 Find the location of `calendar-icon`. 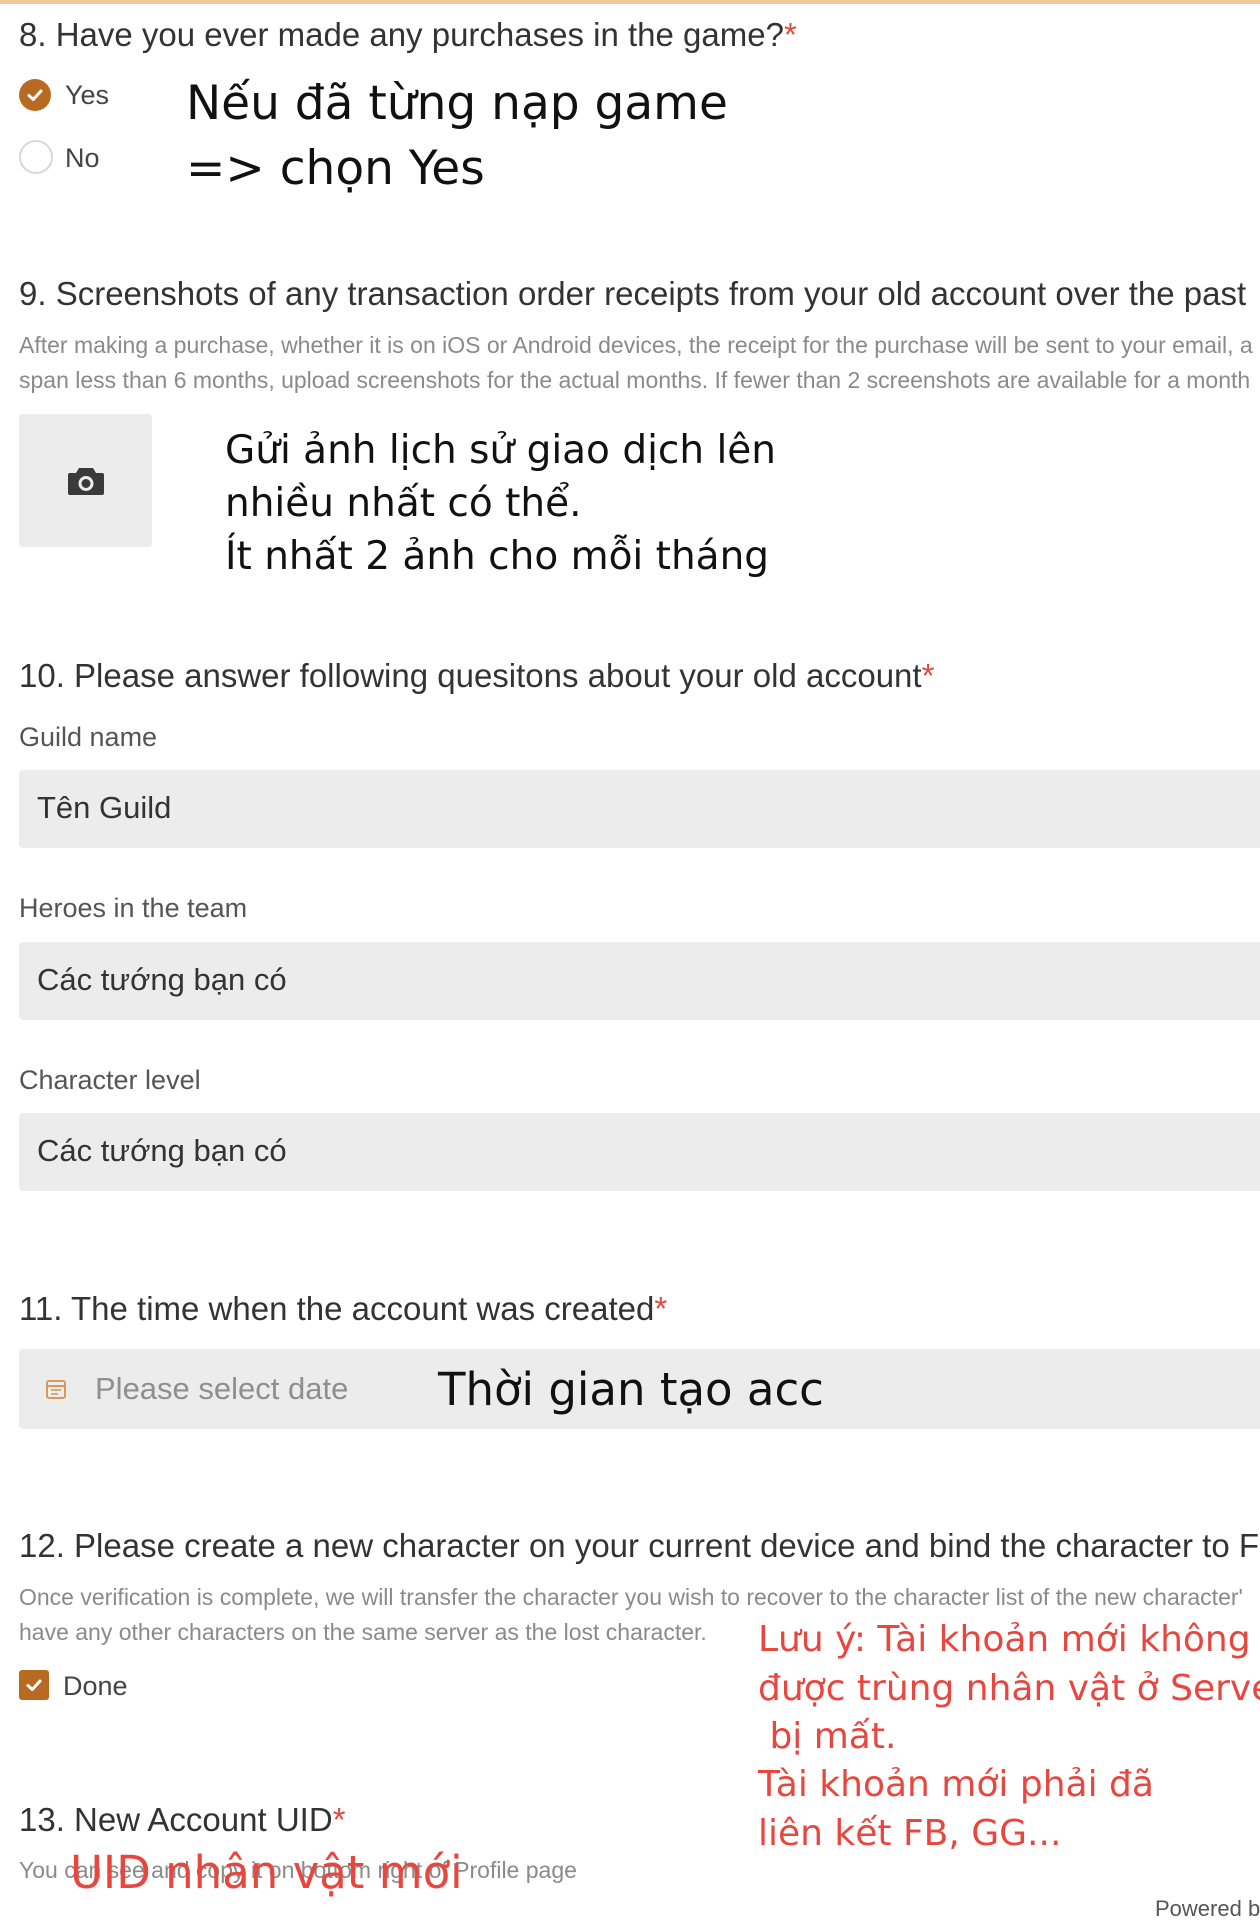

calendar-icon is located at coordinates (56, 1389).